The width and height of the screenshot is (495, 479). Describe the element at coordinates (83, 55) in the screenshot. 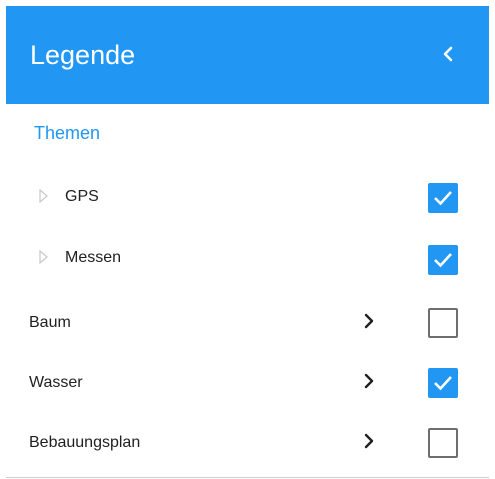

I see `legend-title: Legende` at that location.